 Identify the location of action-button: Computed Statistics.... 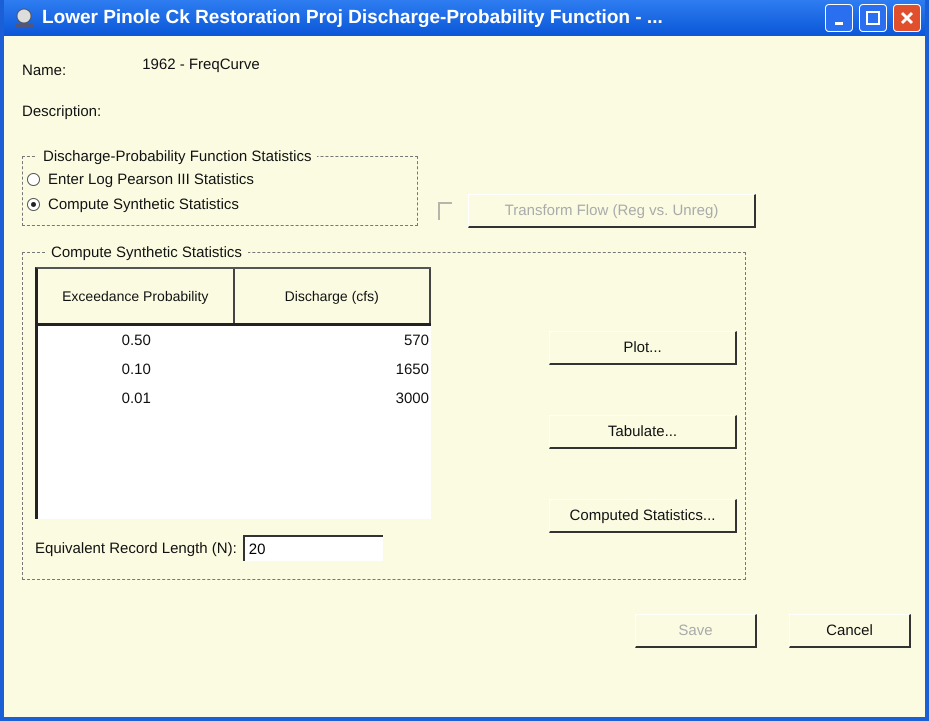
(643, 516).